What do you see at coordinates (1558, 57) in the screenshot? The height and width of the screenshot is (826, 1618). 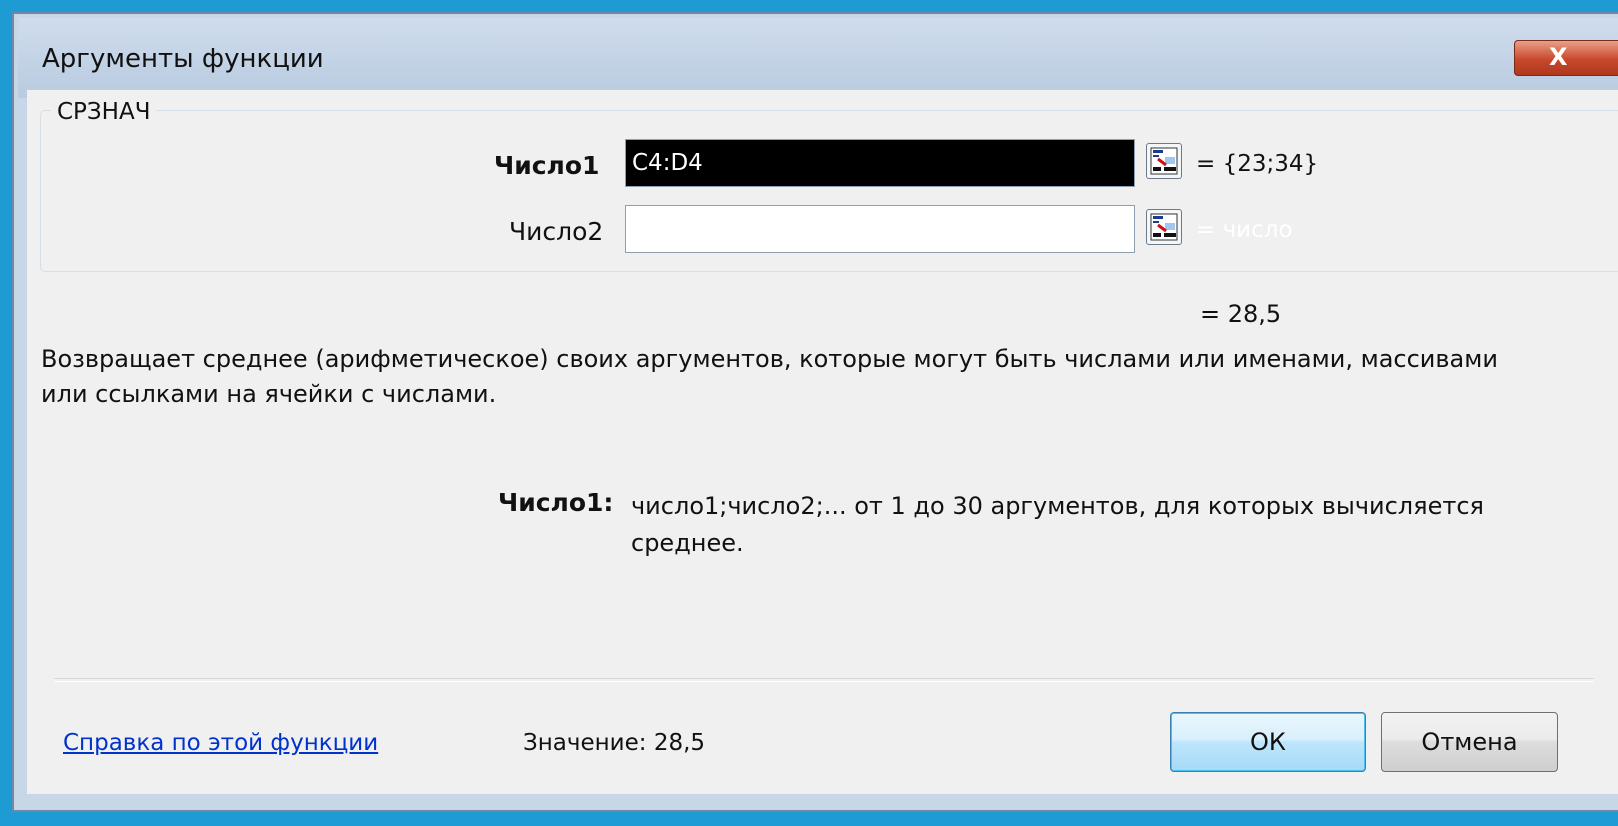 I see `close-icon: X` at bounding box center [1558, 57].